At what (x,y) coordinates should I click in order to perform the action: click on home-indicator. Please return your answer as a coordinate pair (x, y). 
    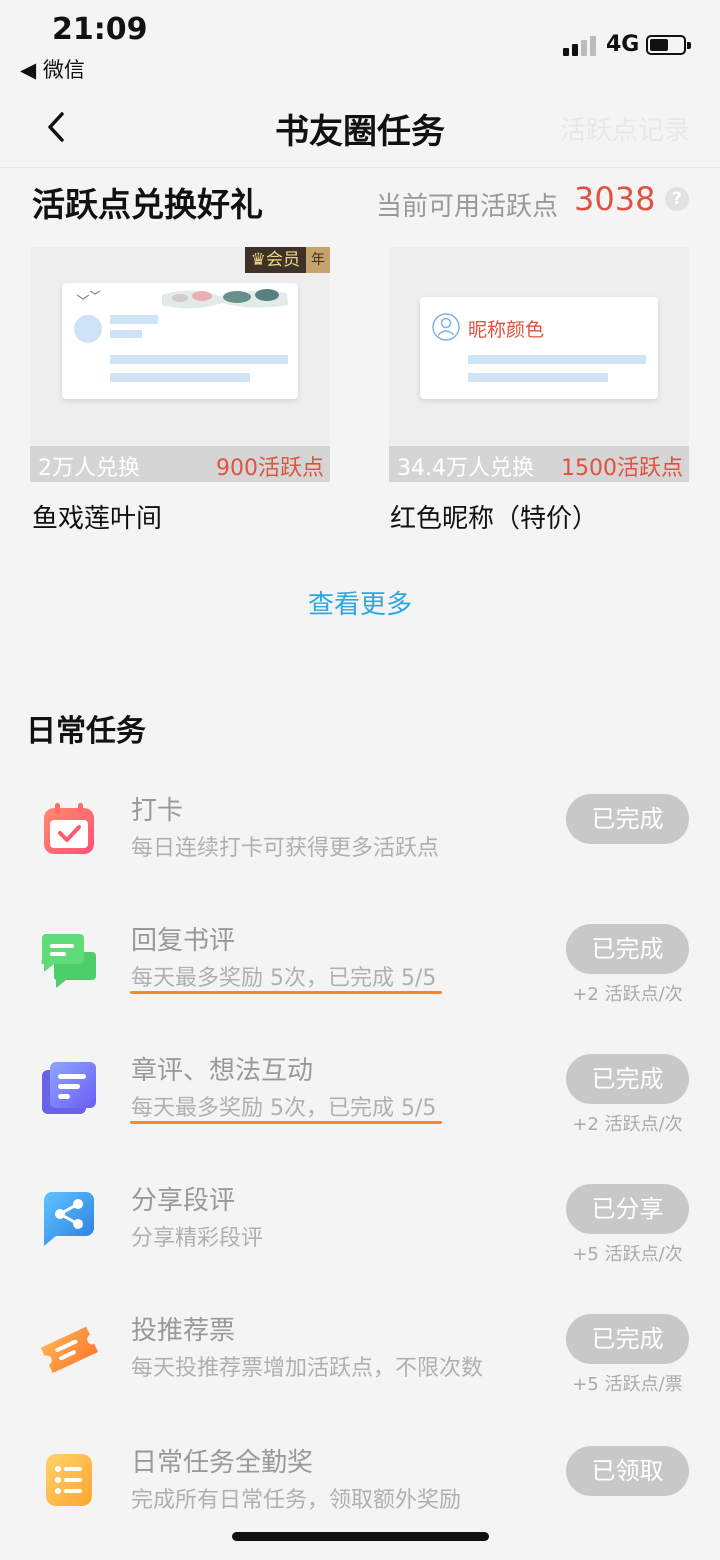
    Looking at the image, I should click on (360, 1536).